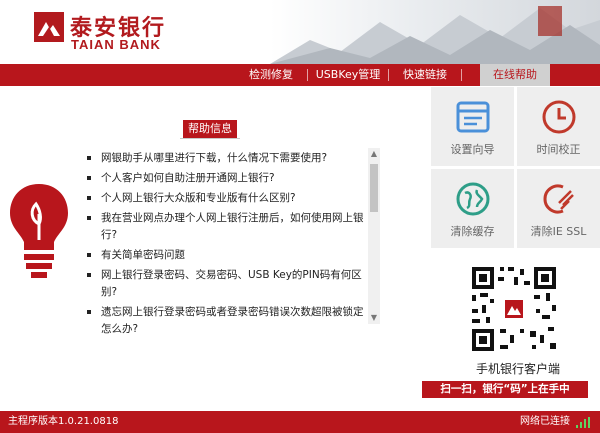 This screenshot has height=433, width=600. Describe the element at coordinates (226, 255) in the screenshot. I see `faq-item: 有关简单密码问题` at that location.